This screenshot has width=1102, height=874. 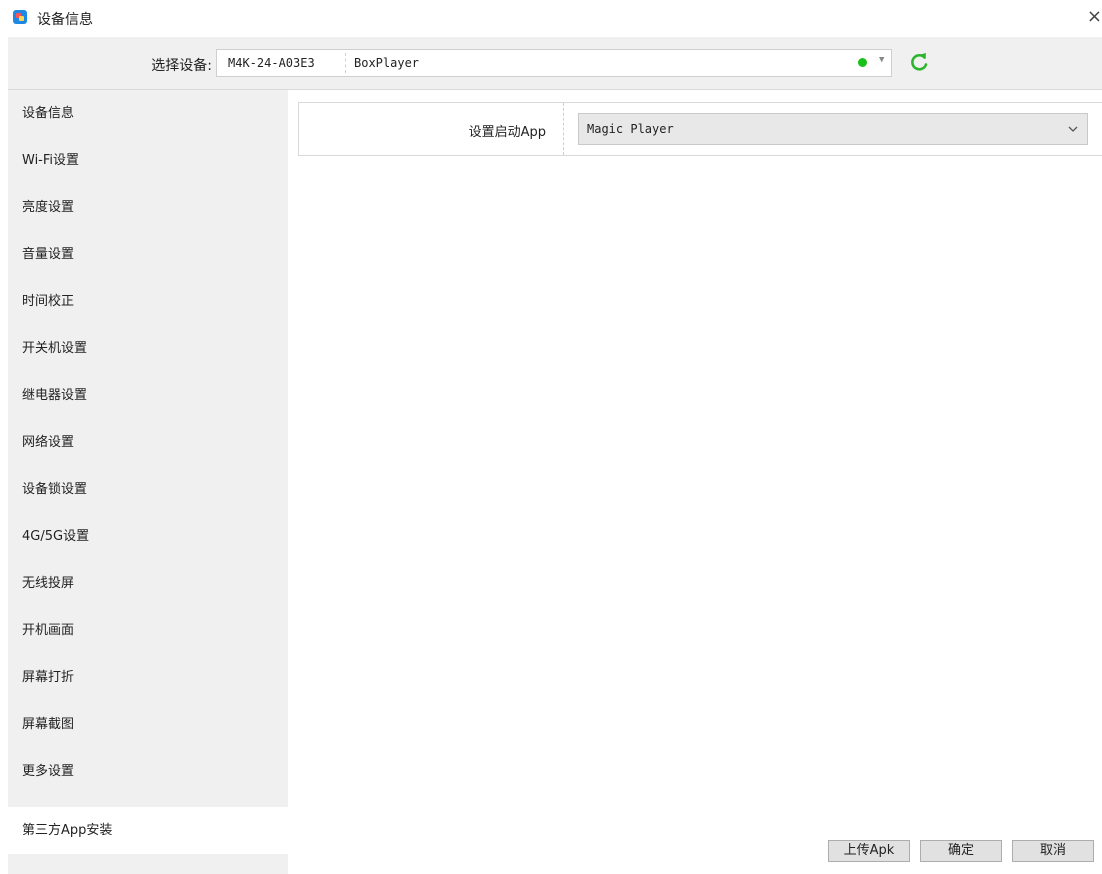 I want to click on app-logo-icon, so click(x=20, y=17).